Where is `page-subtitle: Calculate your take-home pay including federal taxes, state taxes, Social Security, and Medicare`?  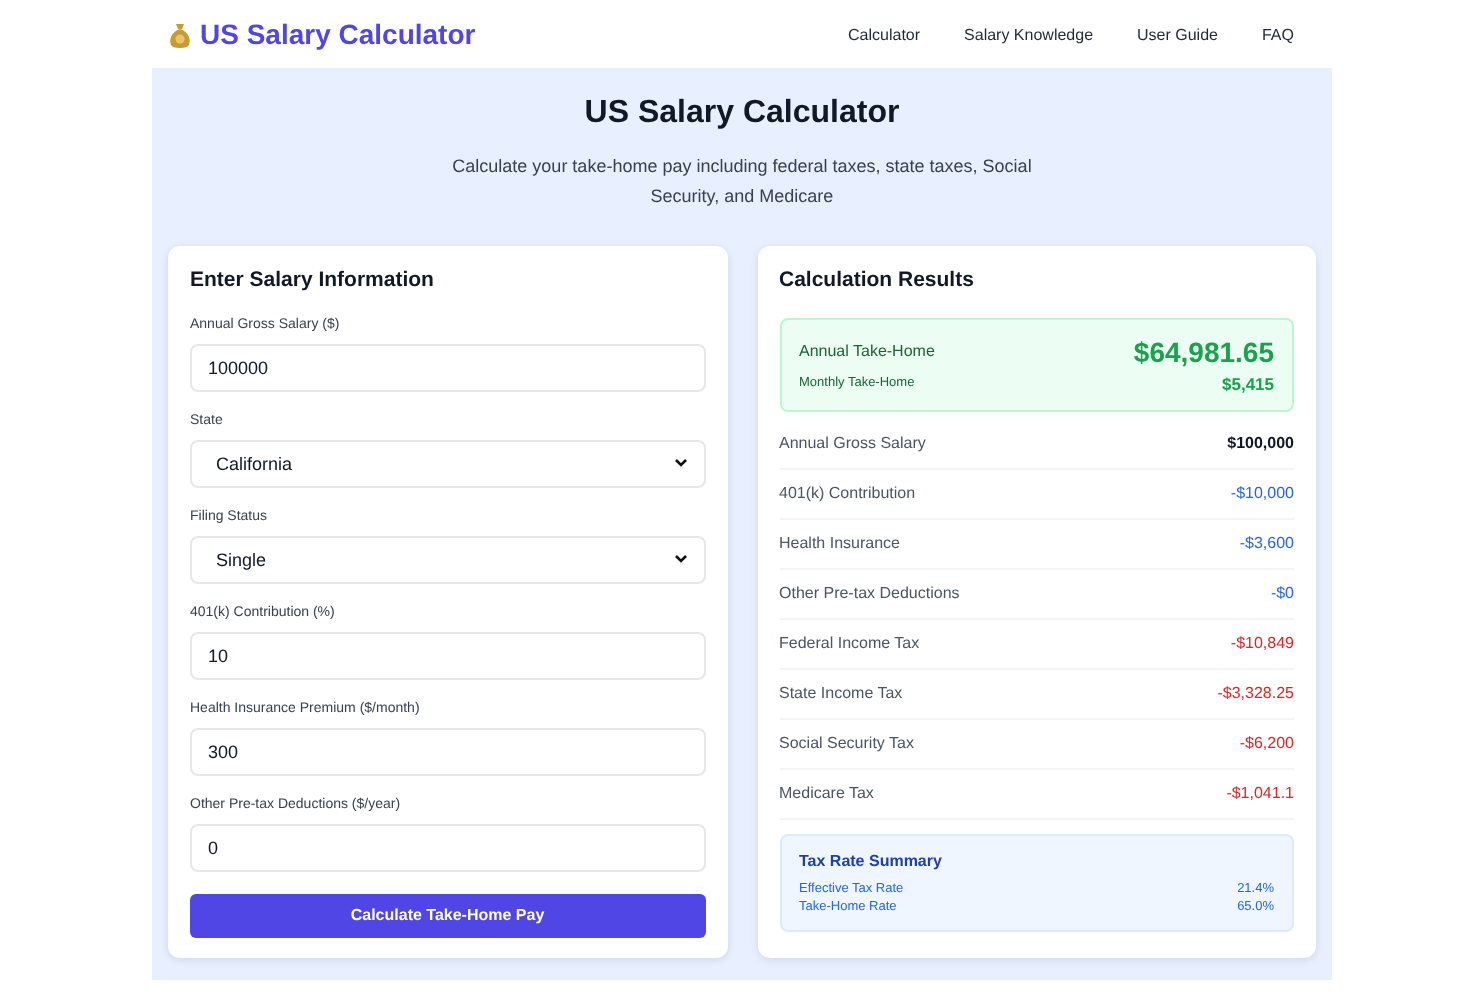 page-subtitle: Calculate your take-home pay including federal taxes, state taxes, Social Security, and Medicare is located at coordinates (742, 182).